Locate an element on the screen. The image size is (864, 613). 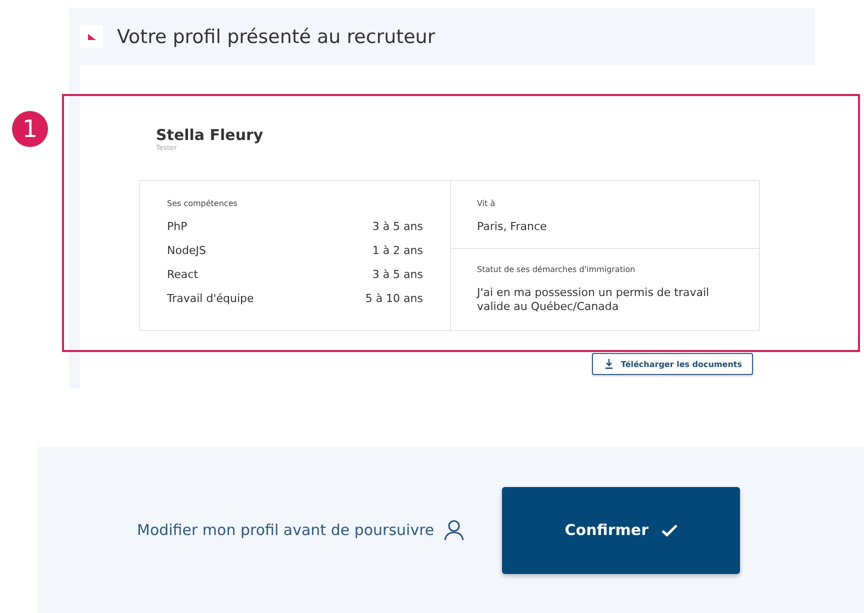
skill-name: NodeJS is located at coordinates (186, 251).